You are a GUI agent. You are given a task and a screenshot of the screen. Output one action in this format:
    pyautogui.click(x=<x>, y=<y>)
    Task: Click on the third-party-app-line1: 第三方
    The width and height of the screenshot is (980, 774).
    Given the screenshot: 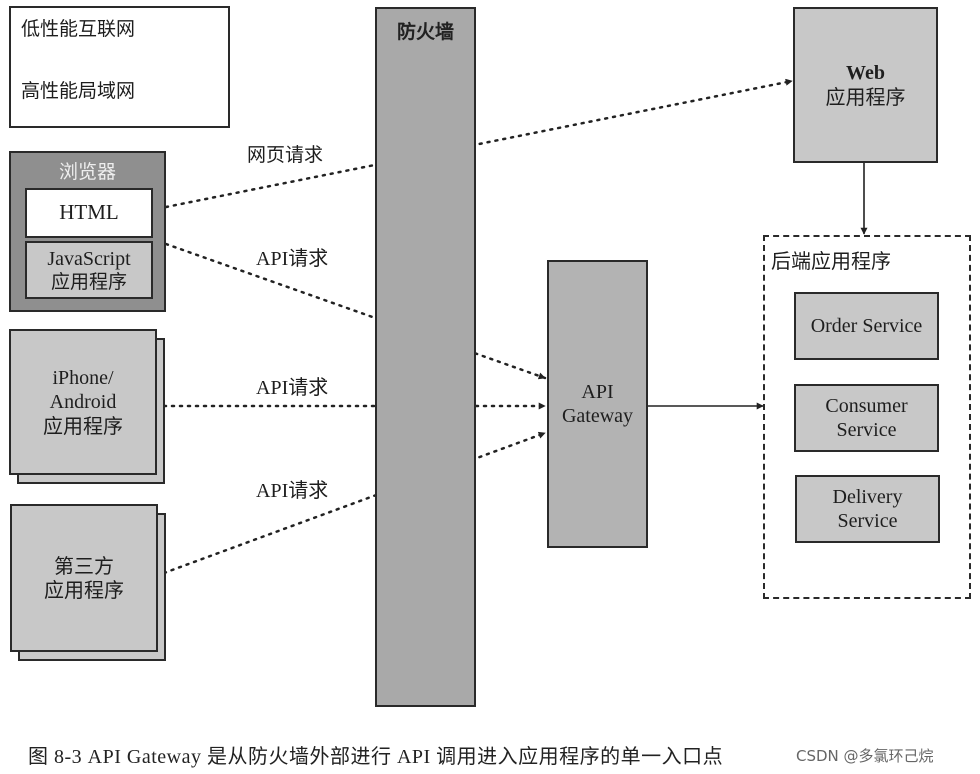 What is the action you would take?
    pyautogui.click(x=84, y=566)
    